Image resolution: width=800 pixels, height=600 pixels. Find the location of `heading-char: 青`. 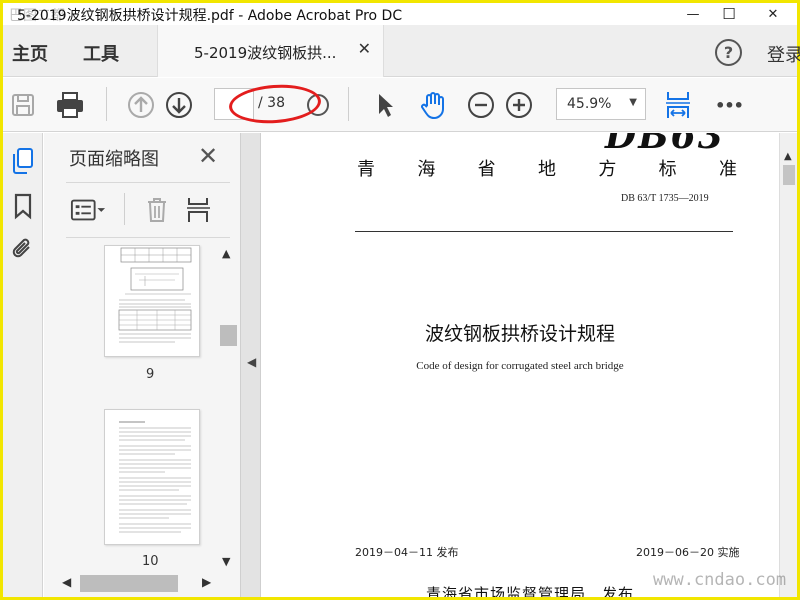

heading-char: 青 is located at coordinates (366, 169).